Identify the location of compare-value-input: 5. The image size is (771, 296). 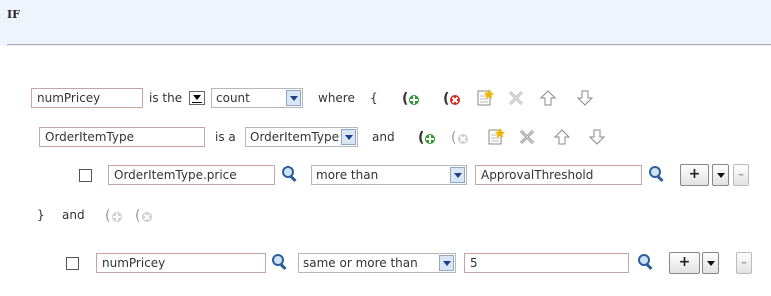
(546, 263).